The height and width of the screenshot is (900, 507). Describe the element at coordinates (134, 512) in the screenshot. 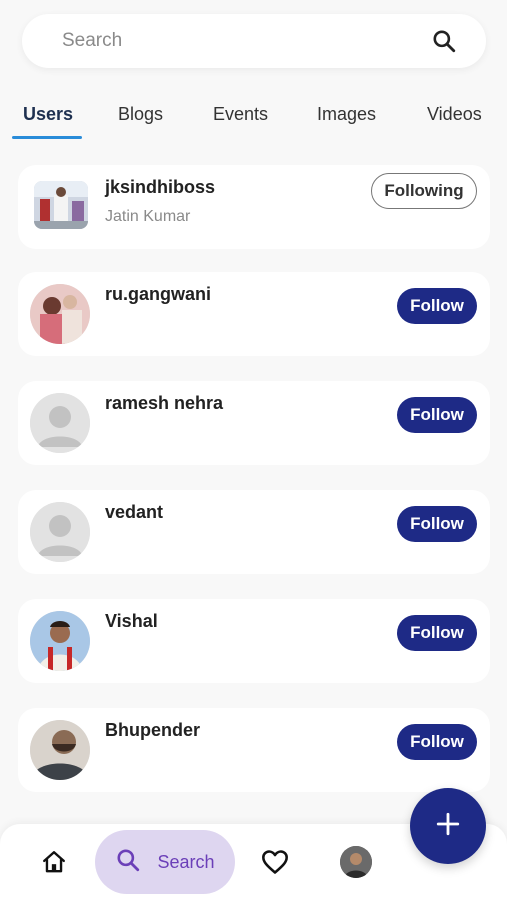

I see `username: vedant` at that location.